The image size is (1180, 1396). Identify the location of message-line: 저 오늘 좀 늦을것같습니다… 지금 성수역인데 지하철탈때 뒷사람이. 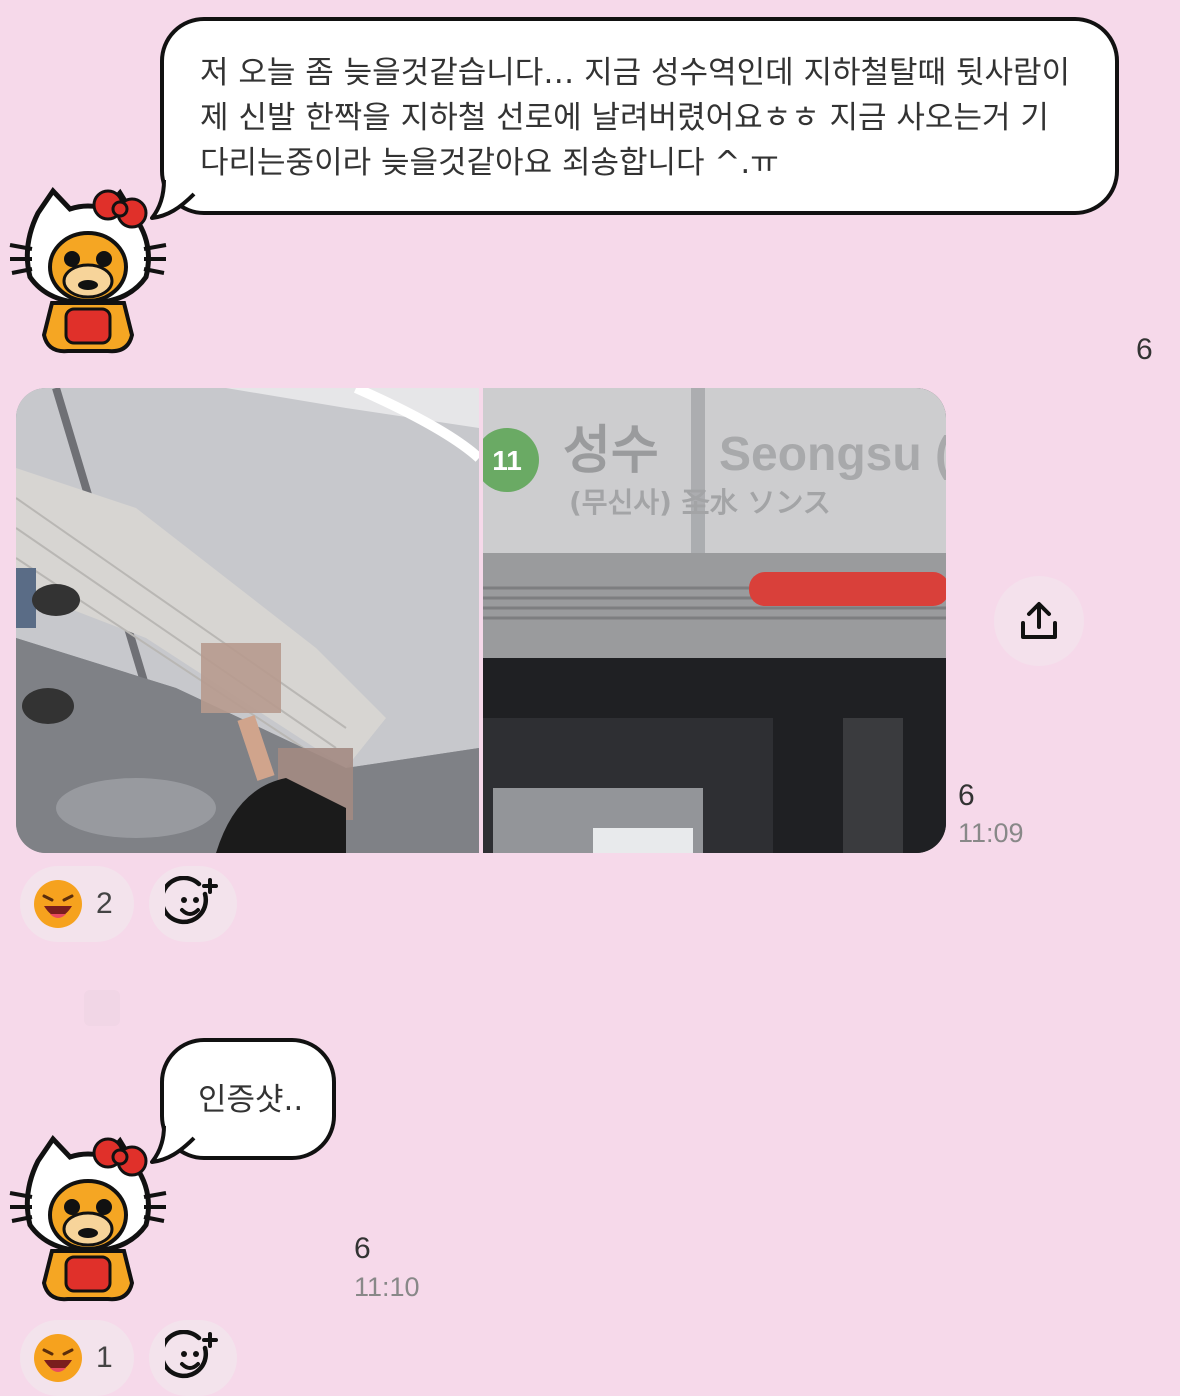
(635, 73).